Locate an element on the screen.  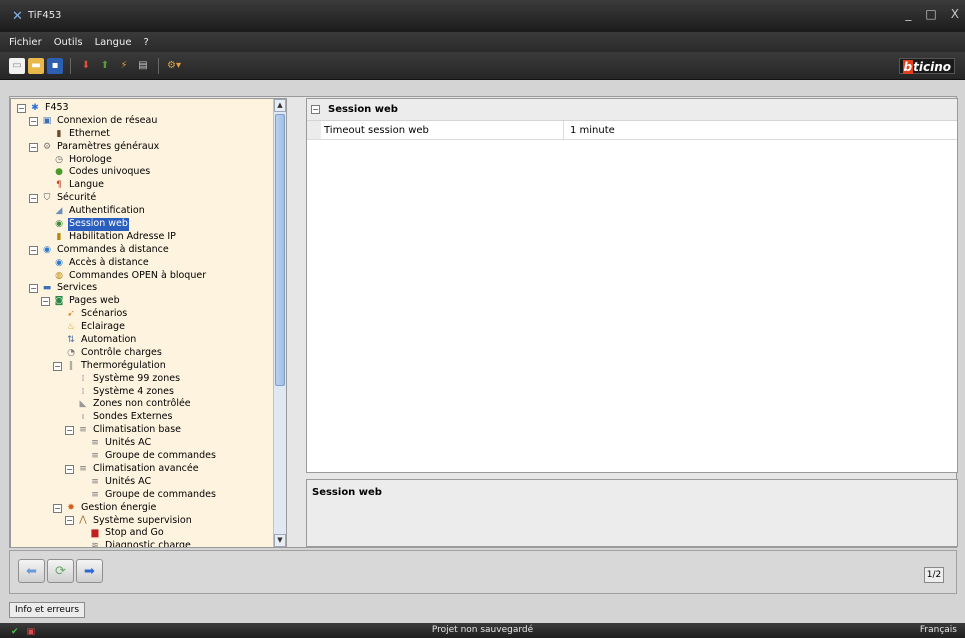
automation-icon: ⇅ is located at coordinates (71, 340).